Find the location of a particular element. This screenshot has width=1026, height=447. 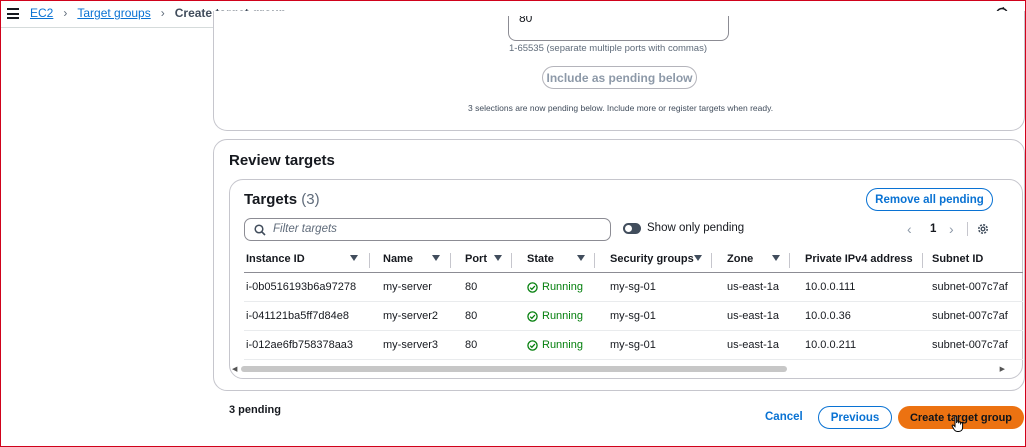

ipv4-cell: 10.0.0.36 is located at coordinates (828, 316).